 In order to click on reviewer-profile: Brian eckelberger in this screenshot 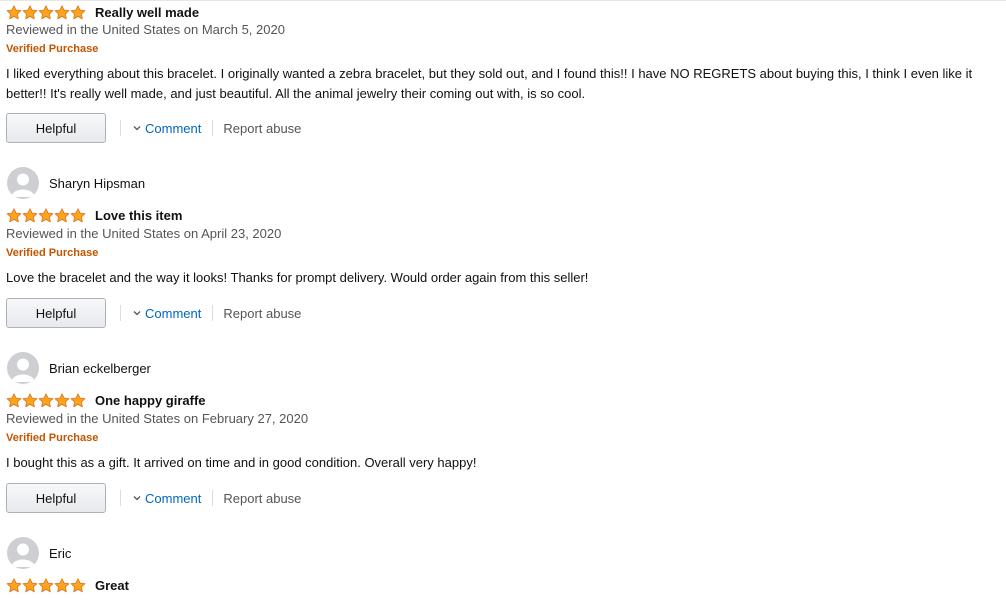, I will do `click(79, 368)`.